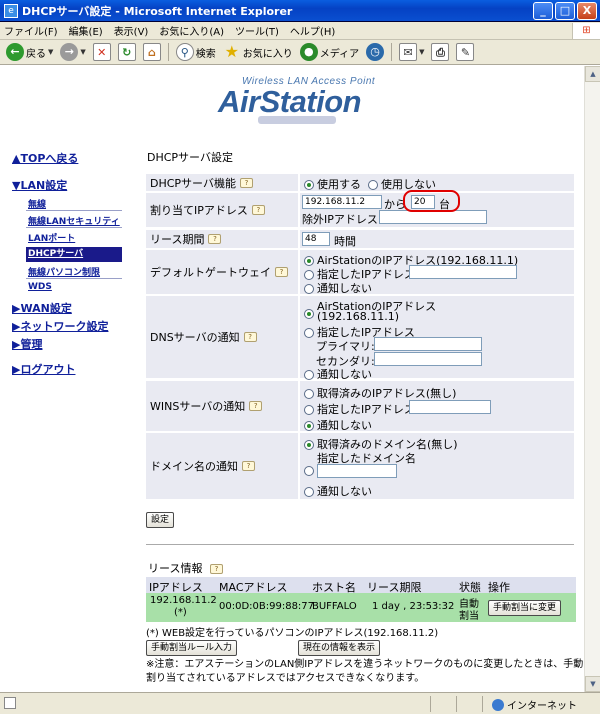 This screenshot has width=600, height=714. Describe the element at coordinates (198, 406) in the screenshot. I see `wins-label: WINSサーバの通知` at that location.